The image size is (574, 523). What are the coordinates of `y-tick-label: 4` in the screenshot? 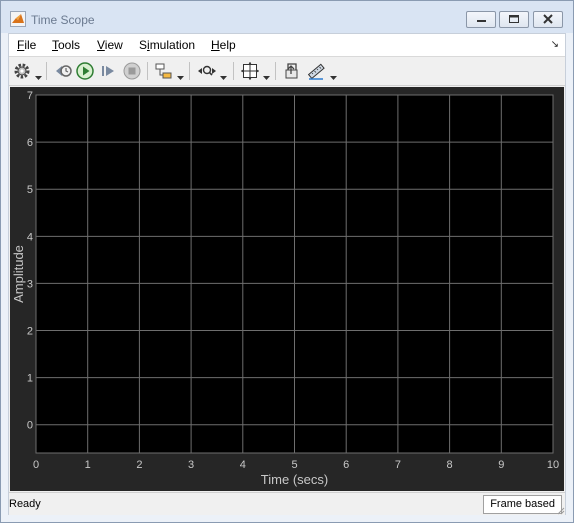 It's located at (30, 237).